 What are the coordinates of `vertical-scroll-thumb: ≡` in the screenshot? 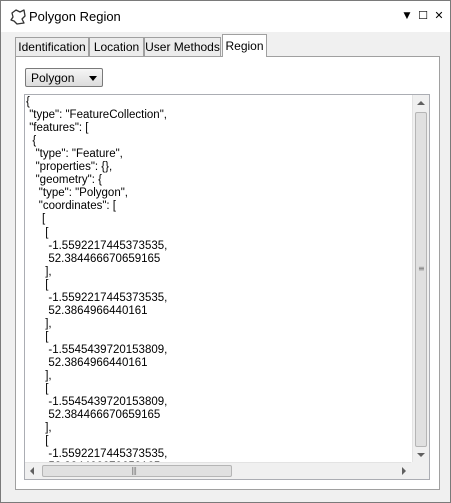 It's located at (421, 279).